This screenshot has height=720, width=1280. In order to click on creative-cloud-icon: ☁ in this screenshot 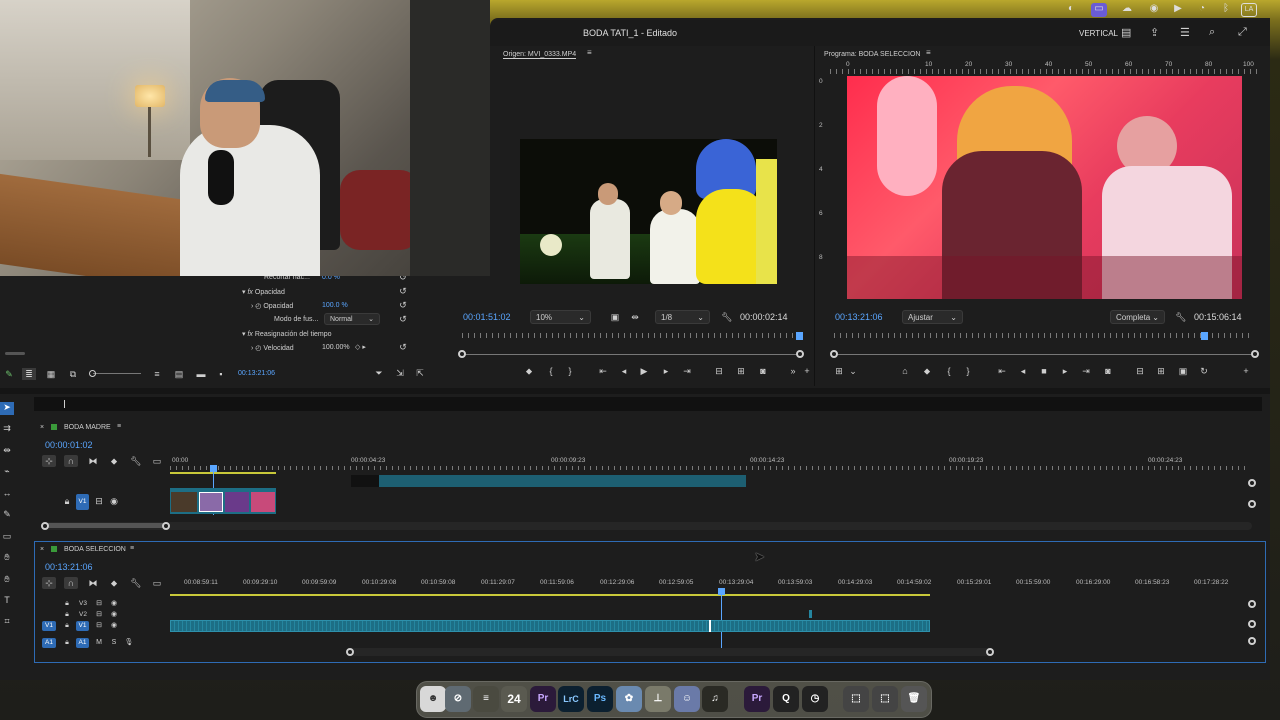, I will do `click(1127, 10)`.